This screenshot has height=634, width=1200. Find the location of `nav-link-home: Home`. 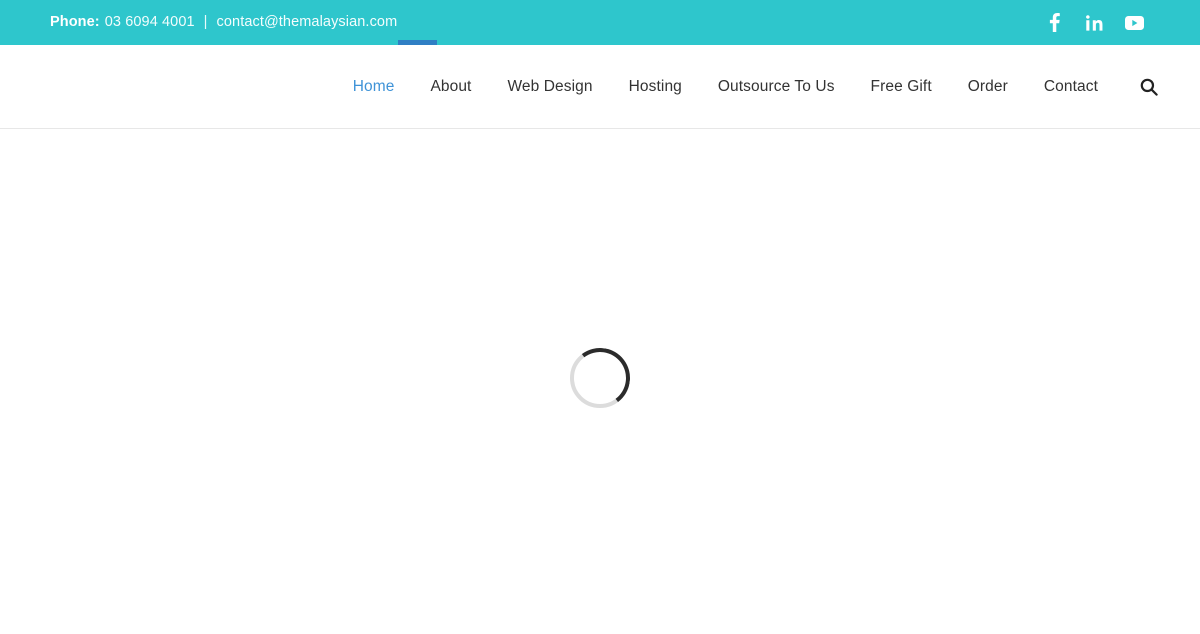

nav-link-home: Home is located at coordinates (374, 86).